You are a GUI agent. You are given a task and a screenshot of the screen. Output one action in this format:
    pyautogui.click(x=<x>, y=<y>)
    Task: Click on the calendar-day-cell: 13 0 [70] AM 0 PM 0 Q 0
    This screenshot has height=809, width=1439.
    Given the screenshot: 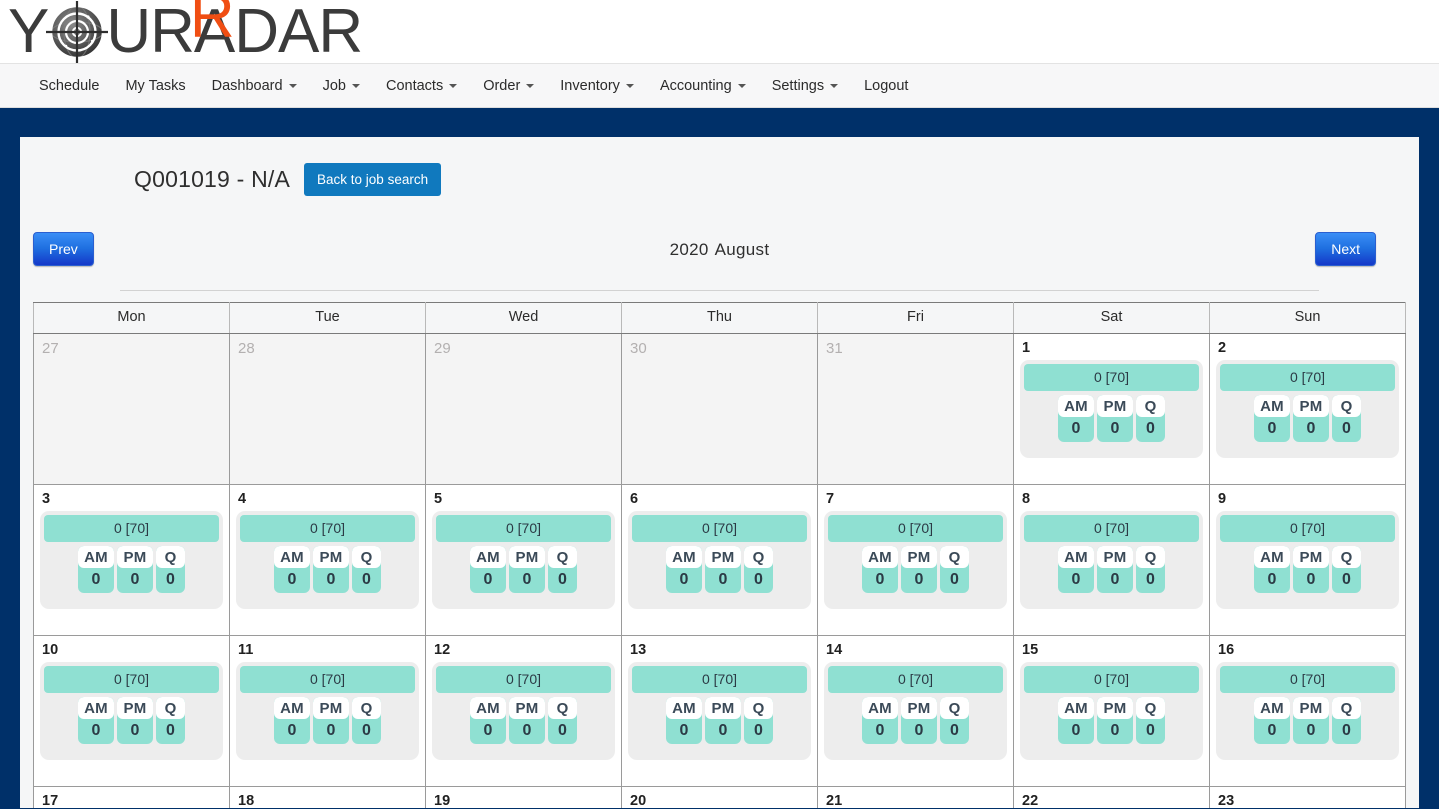 What is the action you would take?
    pyautogui.click(x=719, y=711)
    